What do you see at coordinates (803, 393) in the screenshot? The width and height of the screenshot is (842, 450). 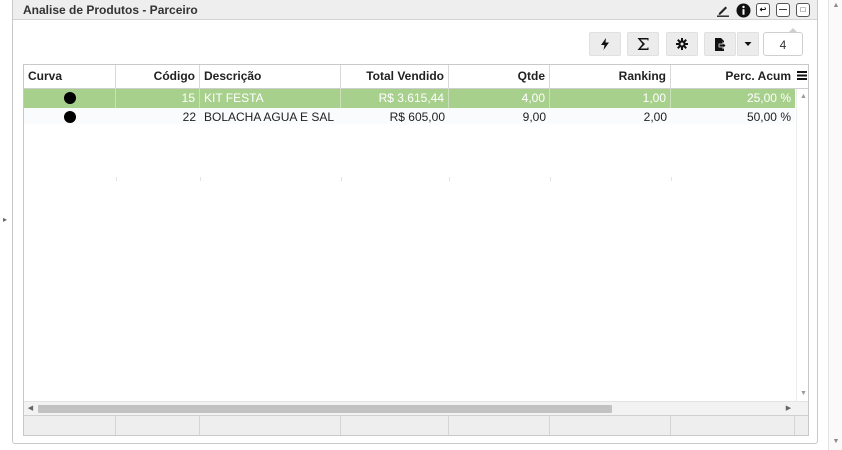 I see `scroll-down-icon: ▼` at bounding box center [803, 393].